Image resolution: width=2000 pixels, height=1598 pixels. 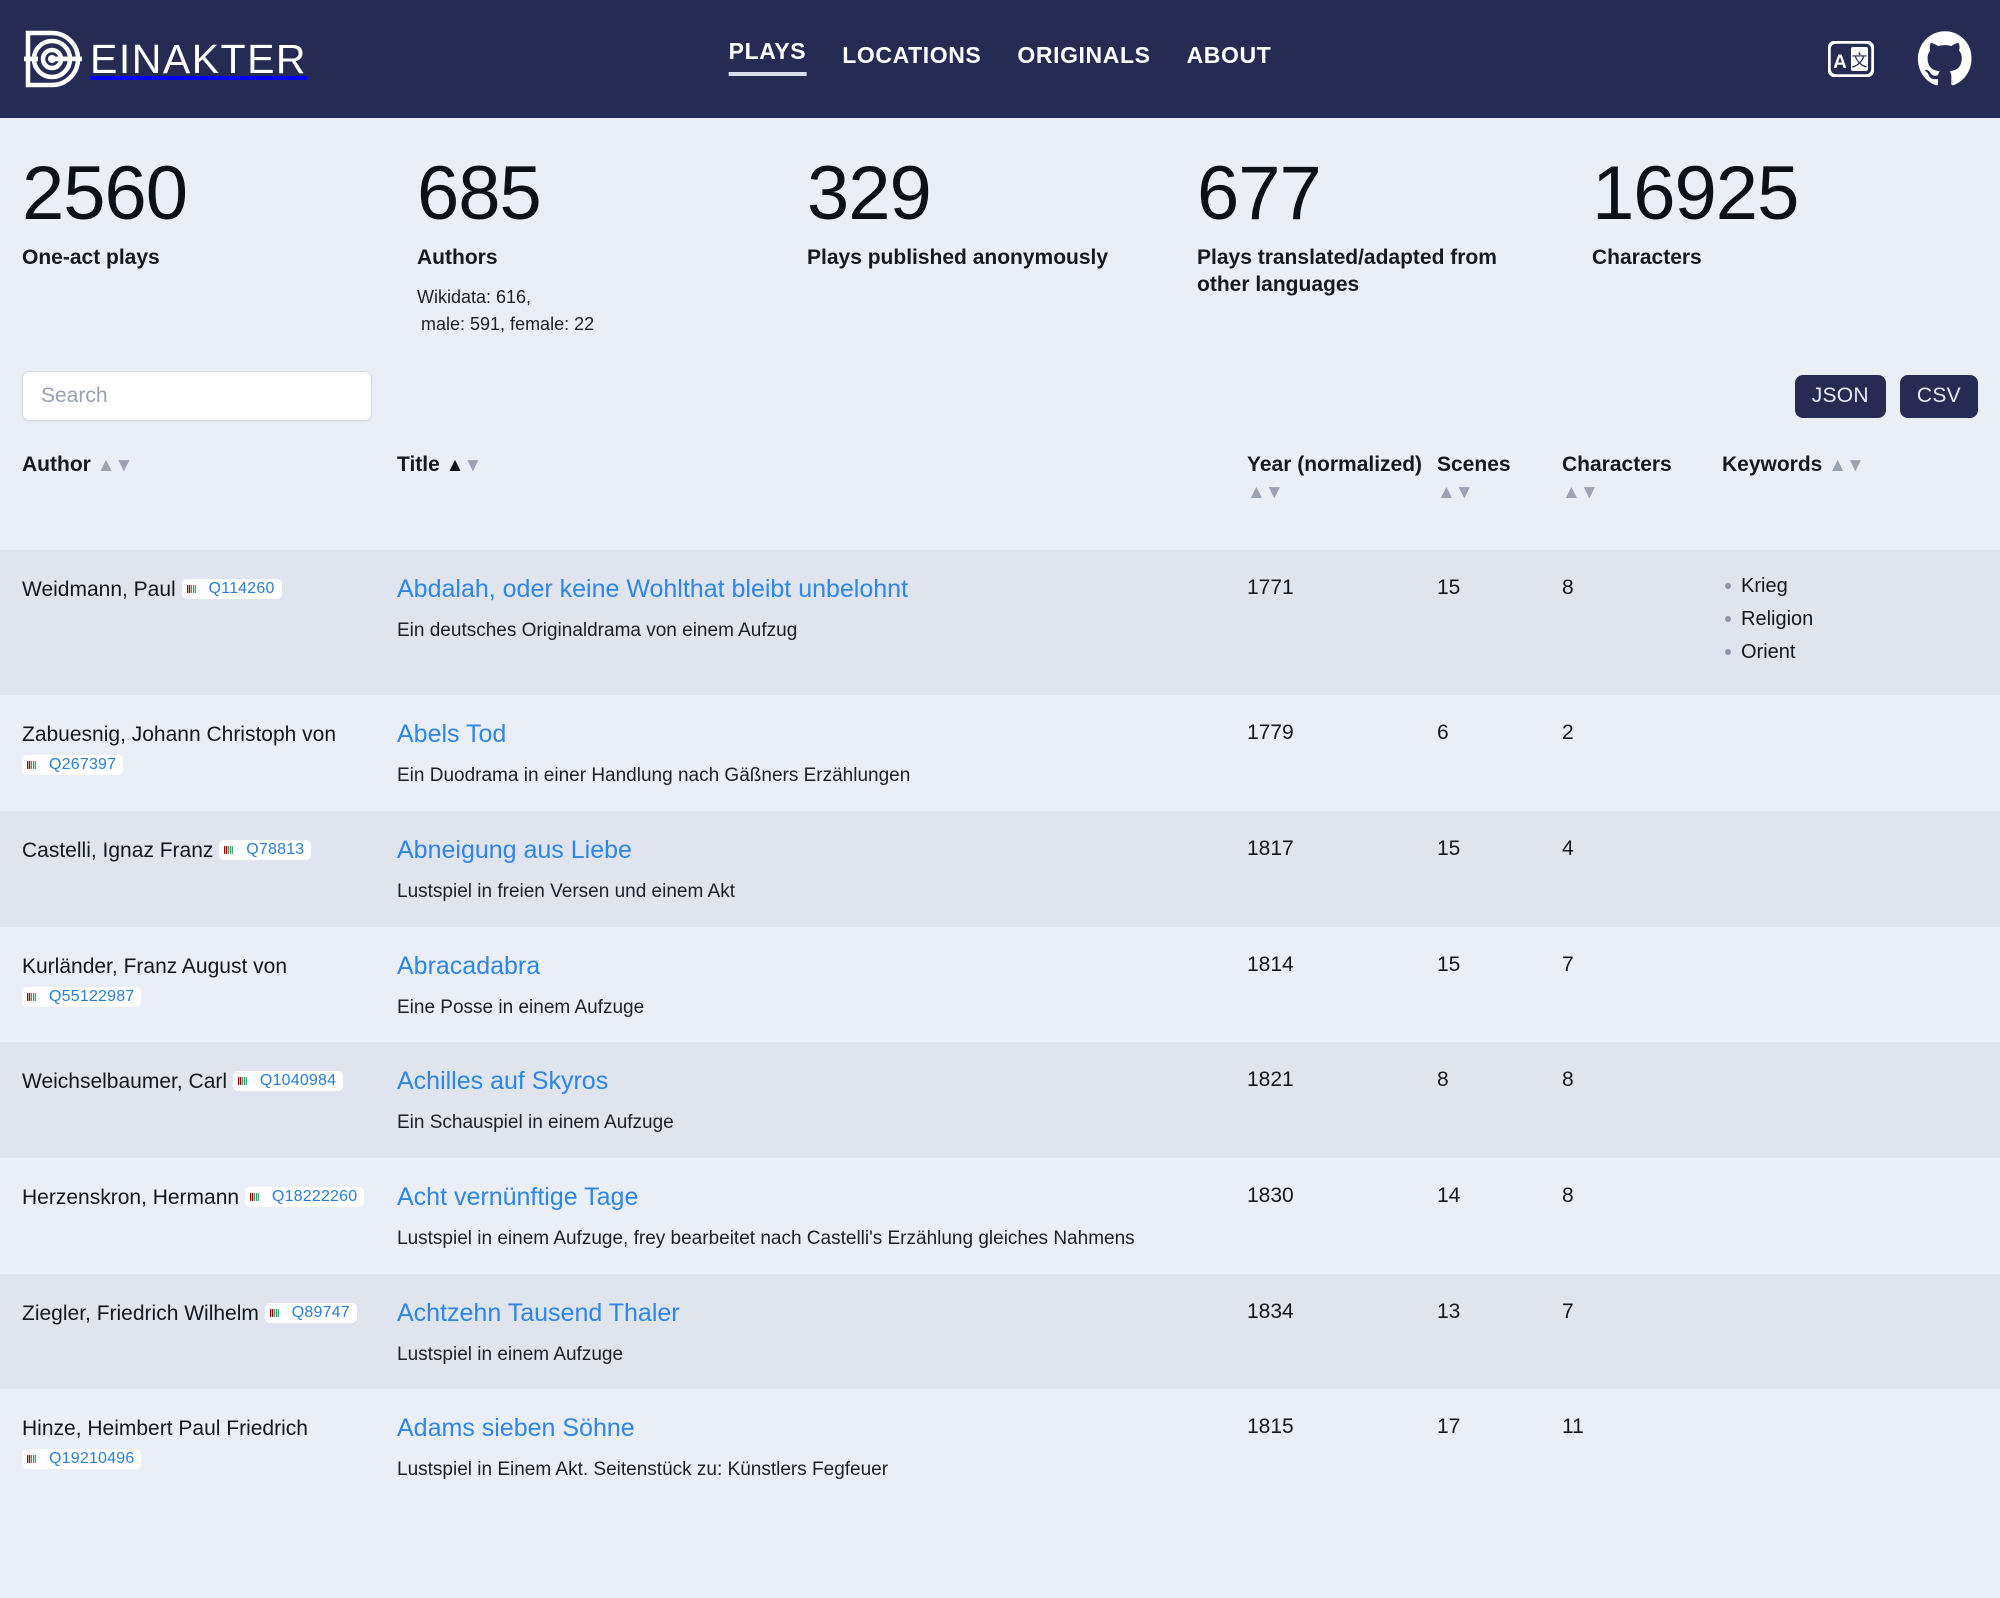 I want to click on column-header-author: Author ▲▼, so click(x=209, y=465).